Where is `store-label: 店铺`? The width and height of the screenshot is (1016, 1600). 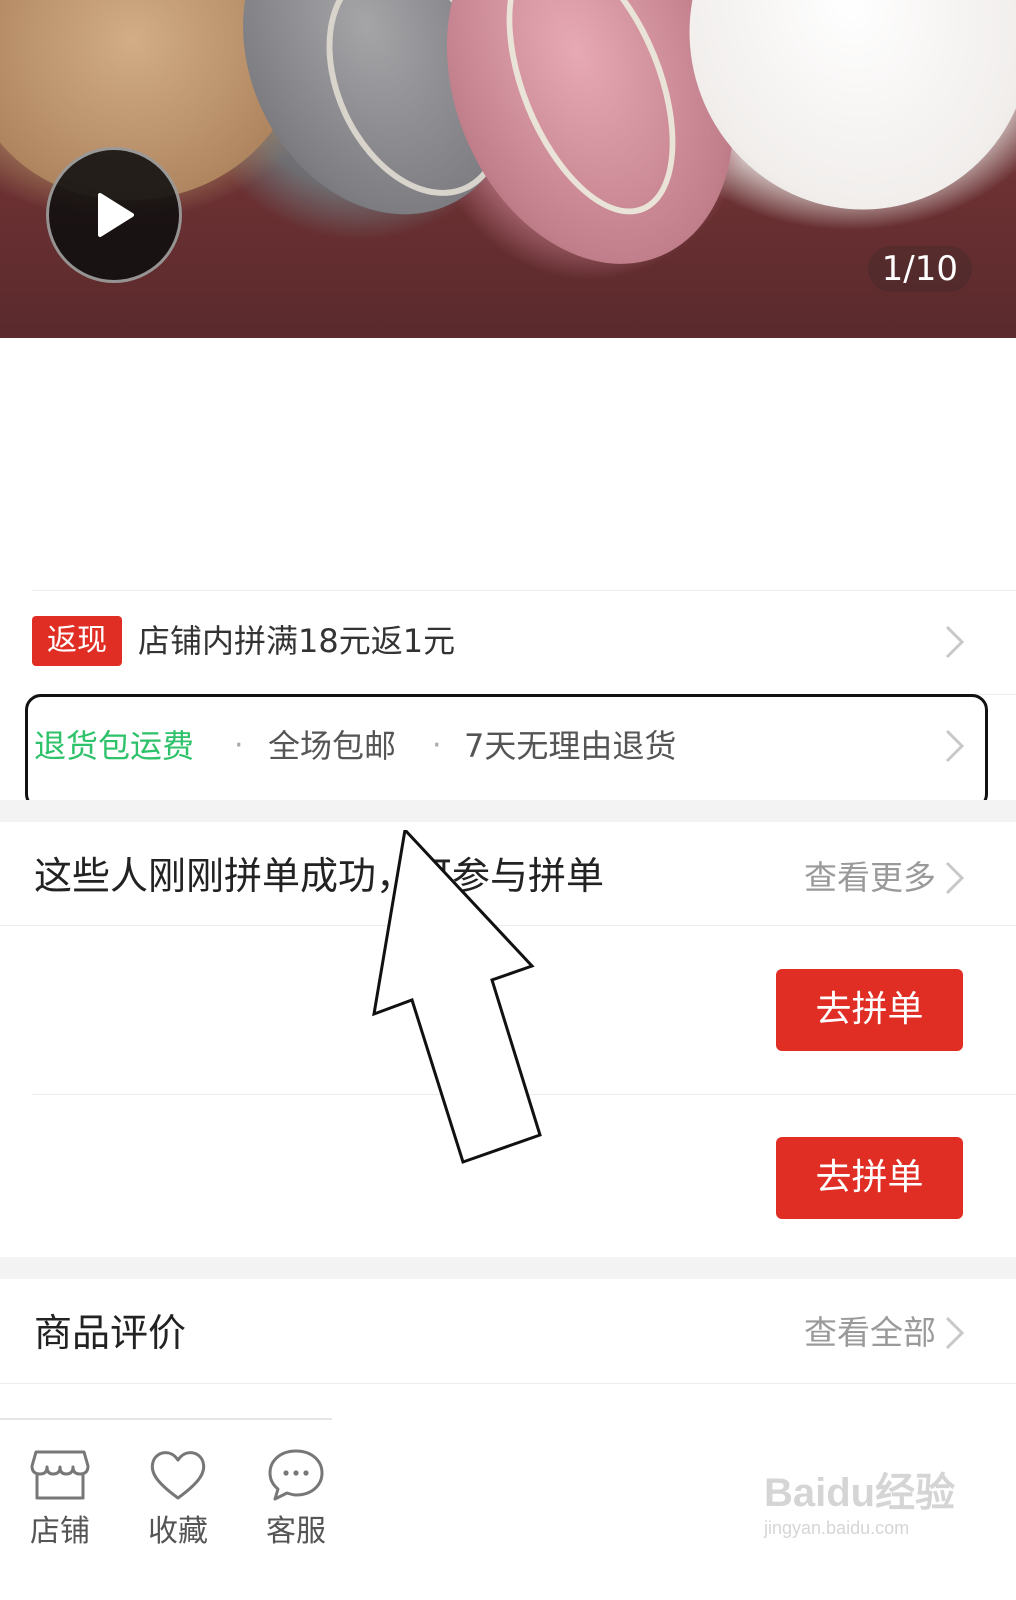
store-label: 店铺 is located at coordinates (60, 1531).